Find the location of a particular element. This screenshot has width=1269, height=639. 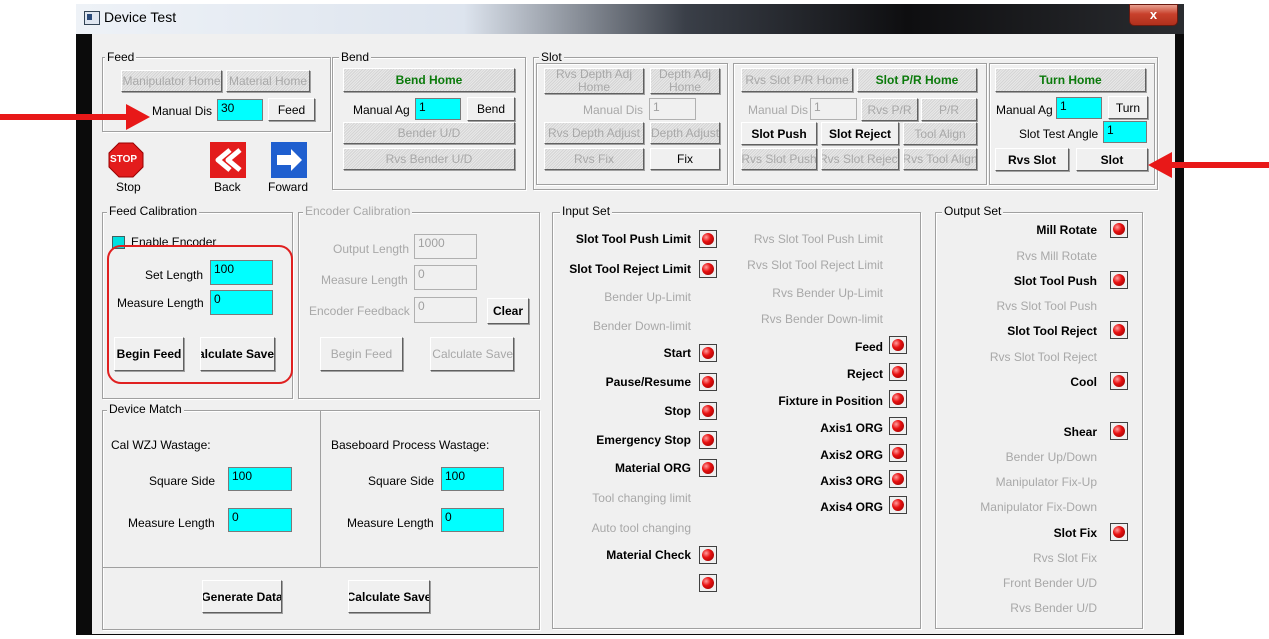

square-side-input: 100 is located at coordinates (260, 479).